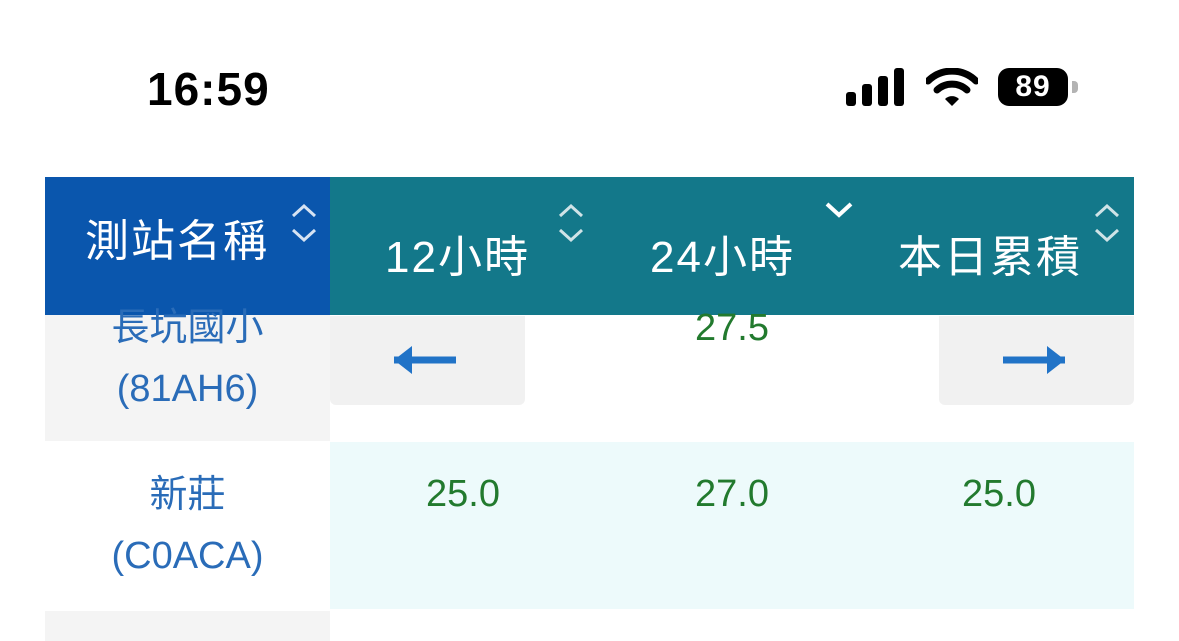 This screenshot has height=641, width=1179. Describe the element at coordinates (732, 494) in the screenshot. I see `value-24h: 27.0` at that location.